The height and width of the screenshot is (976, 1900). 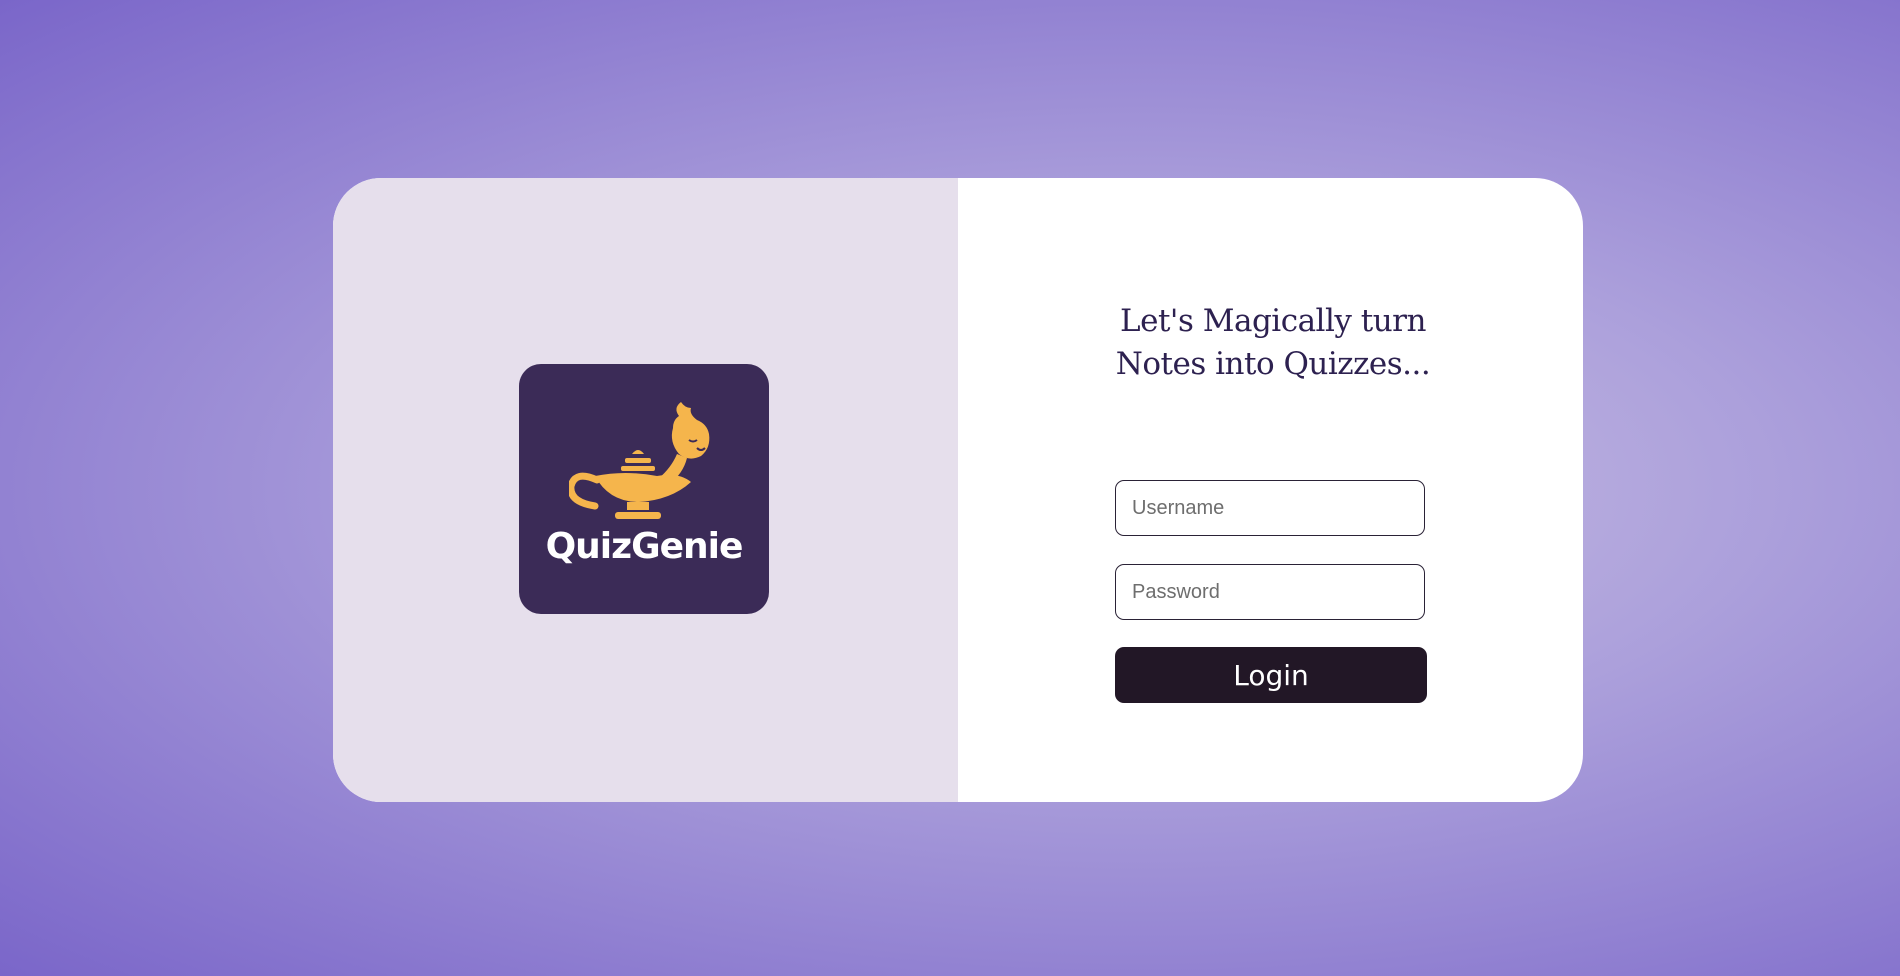 I want to click on genie-lamp-icon, so click(x=639, y=460).